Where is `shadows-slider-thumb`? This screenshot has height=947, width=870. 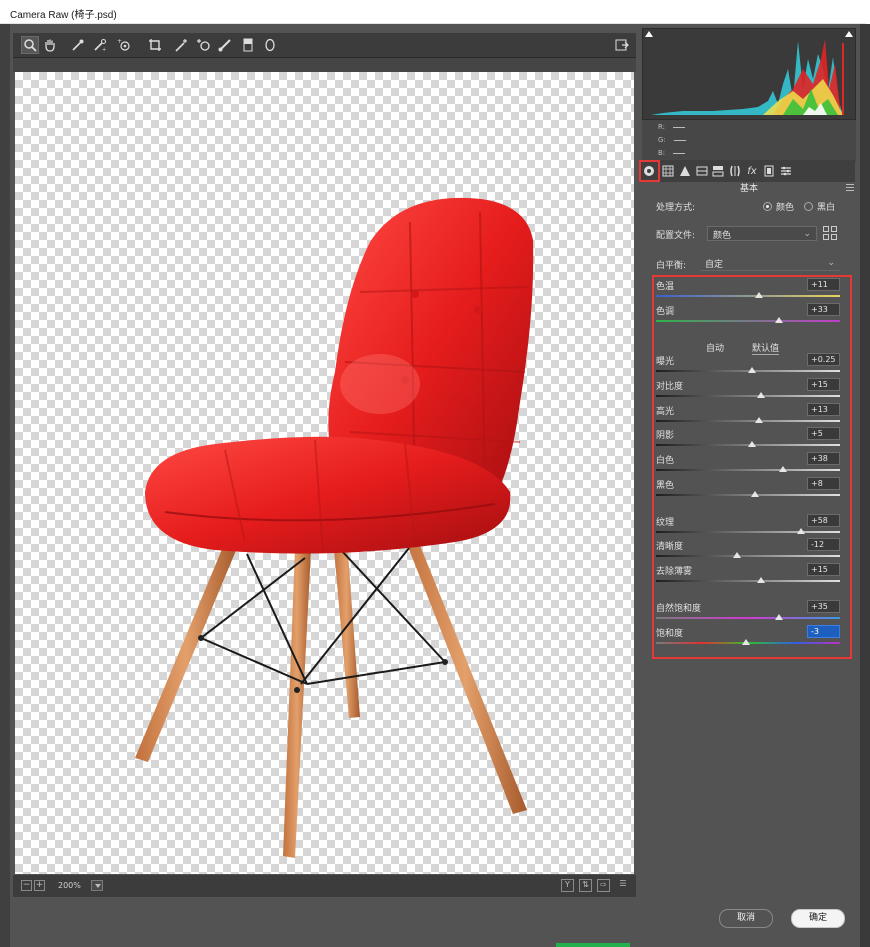 shadows-slider-thumb is located at coordinates (751, 444).